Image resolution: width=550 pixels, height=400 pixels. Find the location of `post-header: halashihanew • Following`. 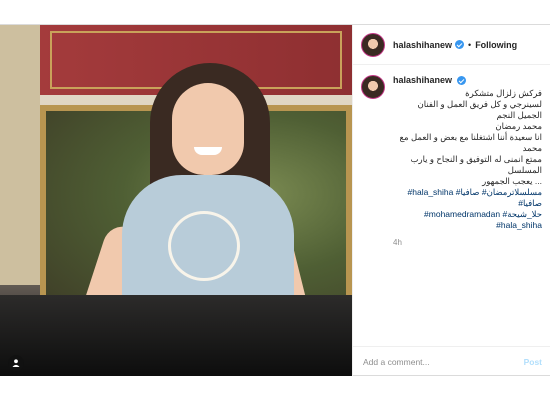

post-header: halashihanew • Following is located at coordinates (451, 45).